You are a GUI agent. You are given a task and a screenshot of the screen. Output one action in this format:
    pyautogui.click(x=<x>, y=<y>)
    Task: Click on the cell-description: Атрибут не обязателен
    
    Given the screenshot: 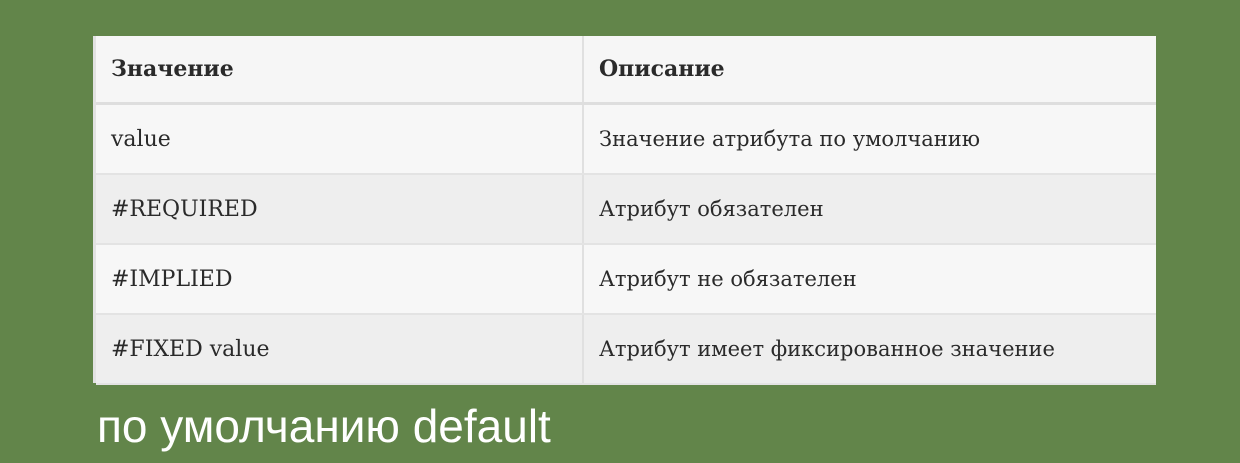 What is the action you would take?
    pyautogui.click(x=869, y=279)
    